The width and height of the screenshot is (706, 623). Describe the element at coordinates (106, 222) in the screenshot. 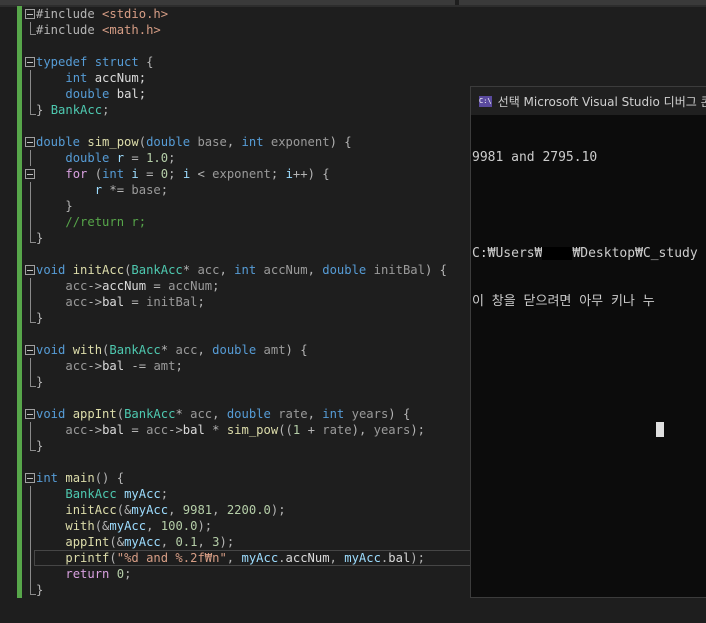

I see `code-token: //return r;` at that location.